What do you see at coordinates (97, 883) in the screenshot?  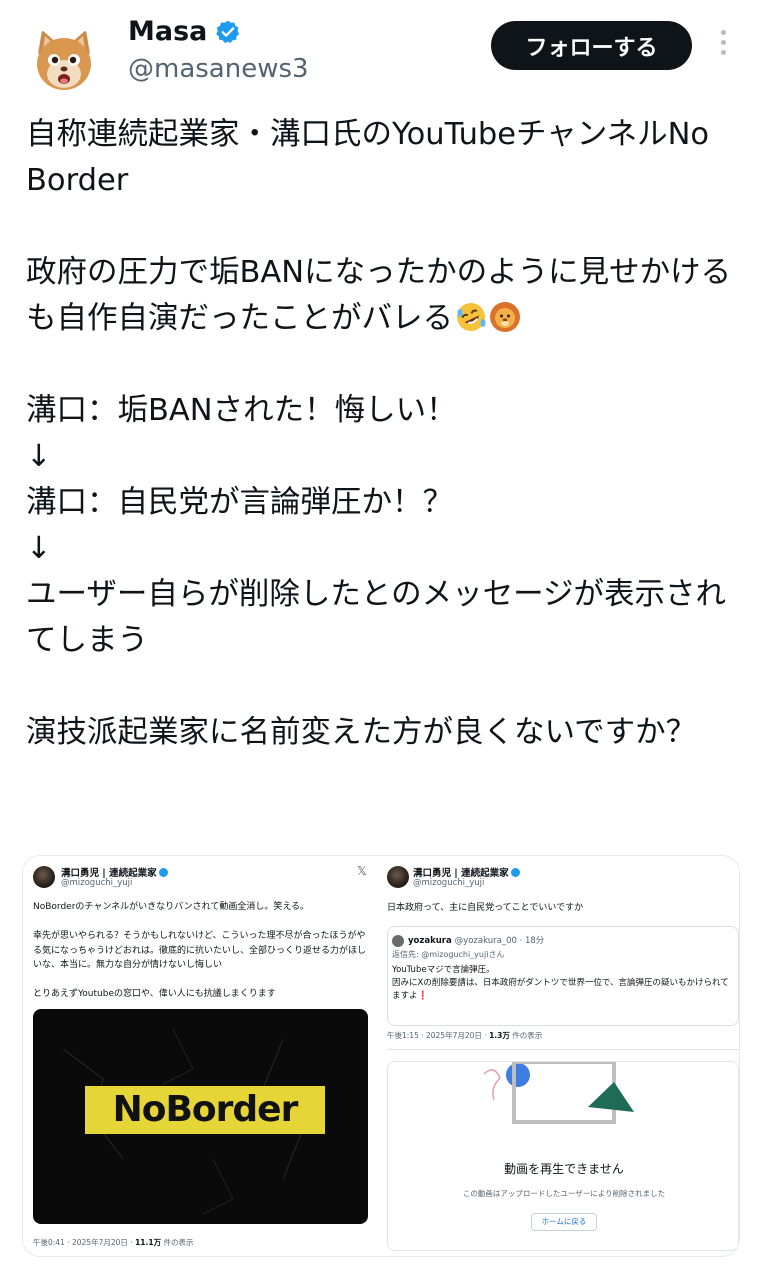 I see `mini-handle-left: @mizoguchi_yuji` at bounding box center [97, 883].